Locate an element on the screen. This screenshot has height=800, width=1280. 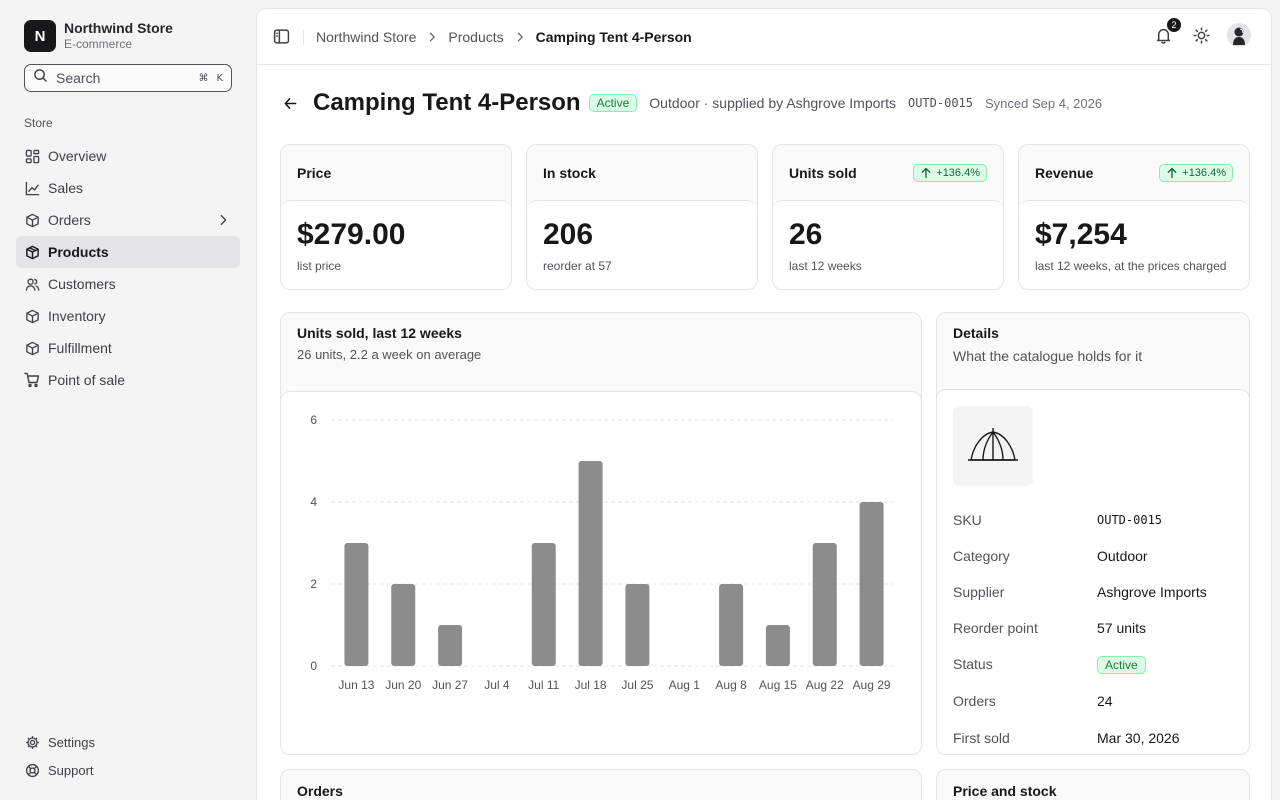
breadcrumb-store: Northwind Store is located at coordinates (366, 37).